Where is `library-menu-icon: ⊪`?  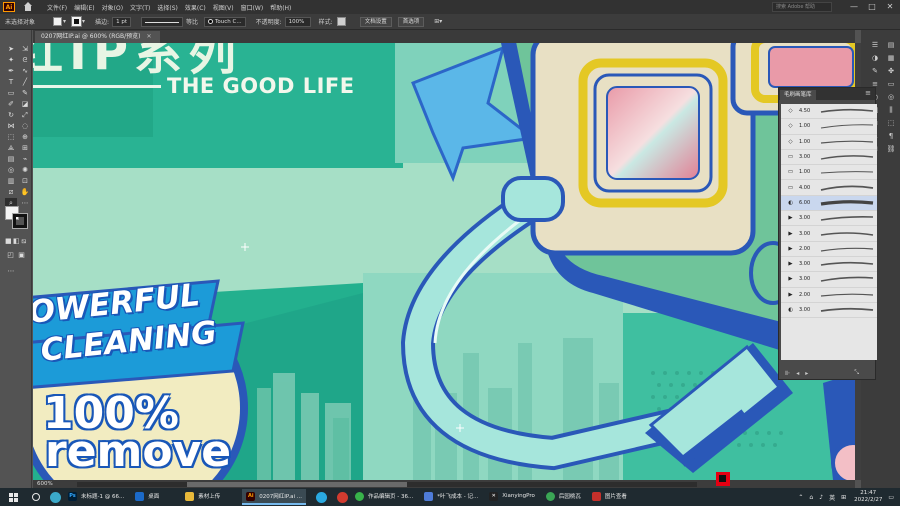
library-menu-icon: ⊪ is located at coordinates (787, 373).